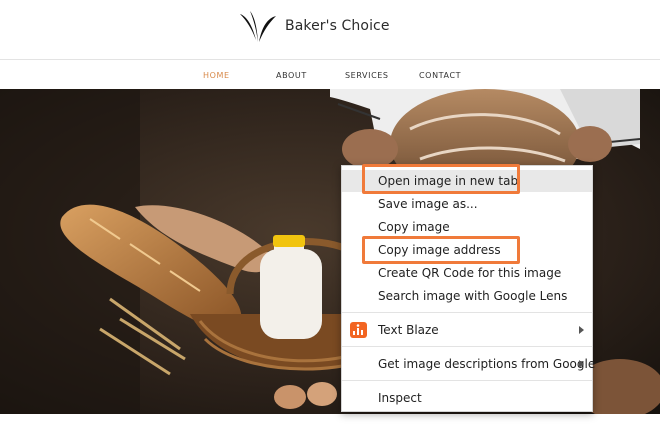  What do you see at coordinates (337, 26) in the screenshot?
I see `brand-name: Baker's Choice` at bounding box center [337, 26].